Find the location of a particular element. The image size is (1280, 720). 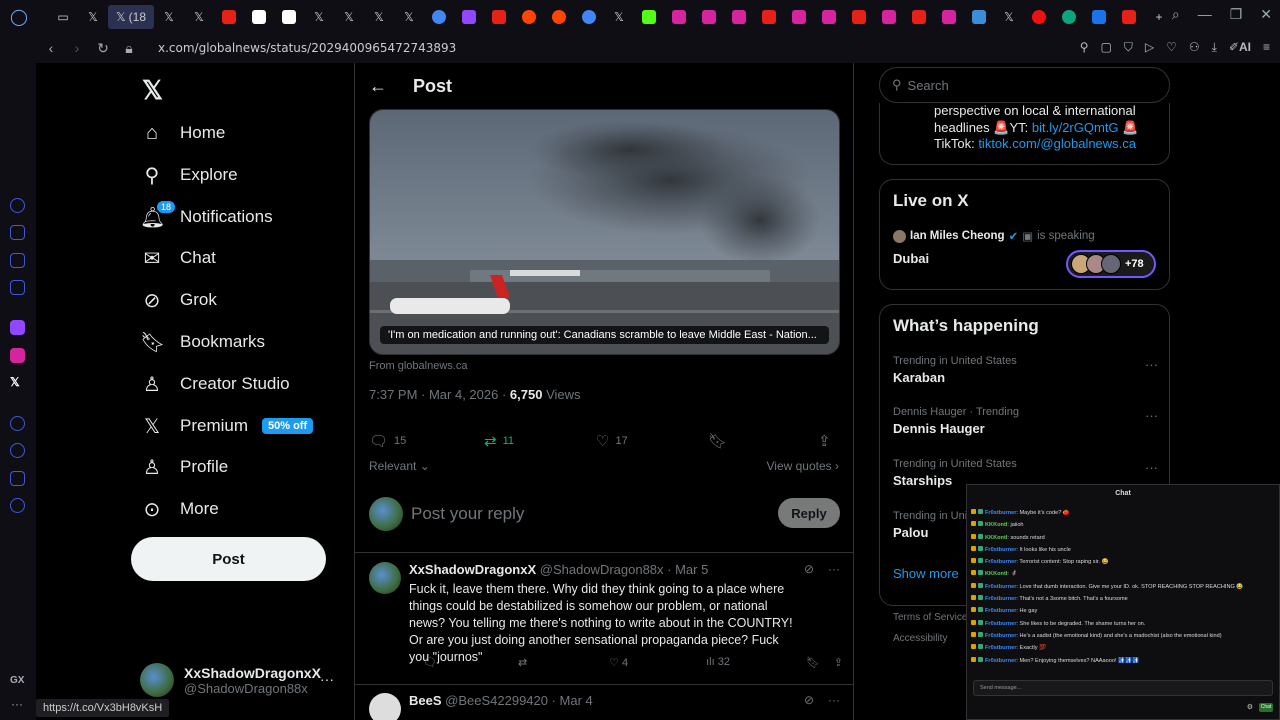

reply-icon: 🗨︎ is located at coordinates (470, 662).